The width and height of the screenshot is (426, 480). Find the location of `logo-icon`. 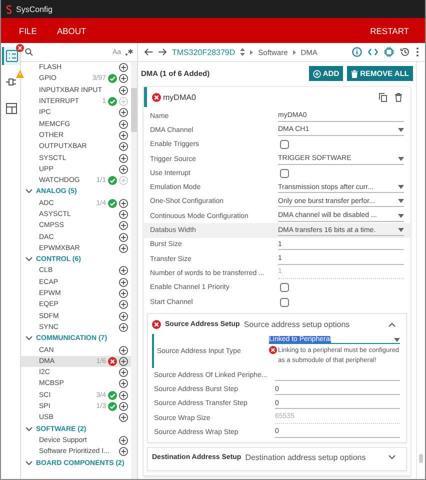

logo-icon is located at coordinates (9, 9).